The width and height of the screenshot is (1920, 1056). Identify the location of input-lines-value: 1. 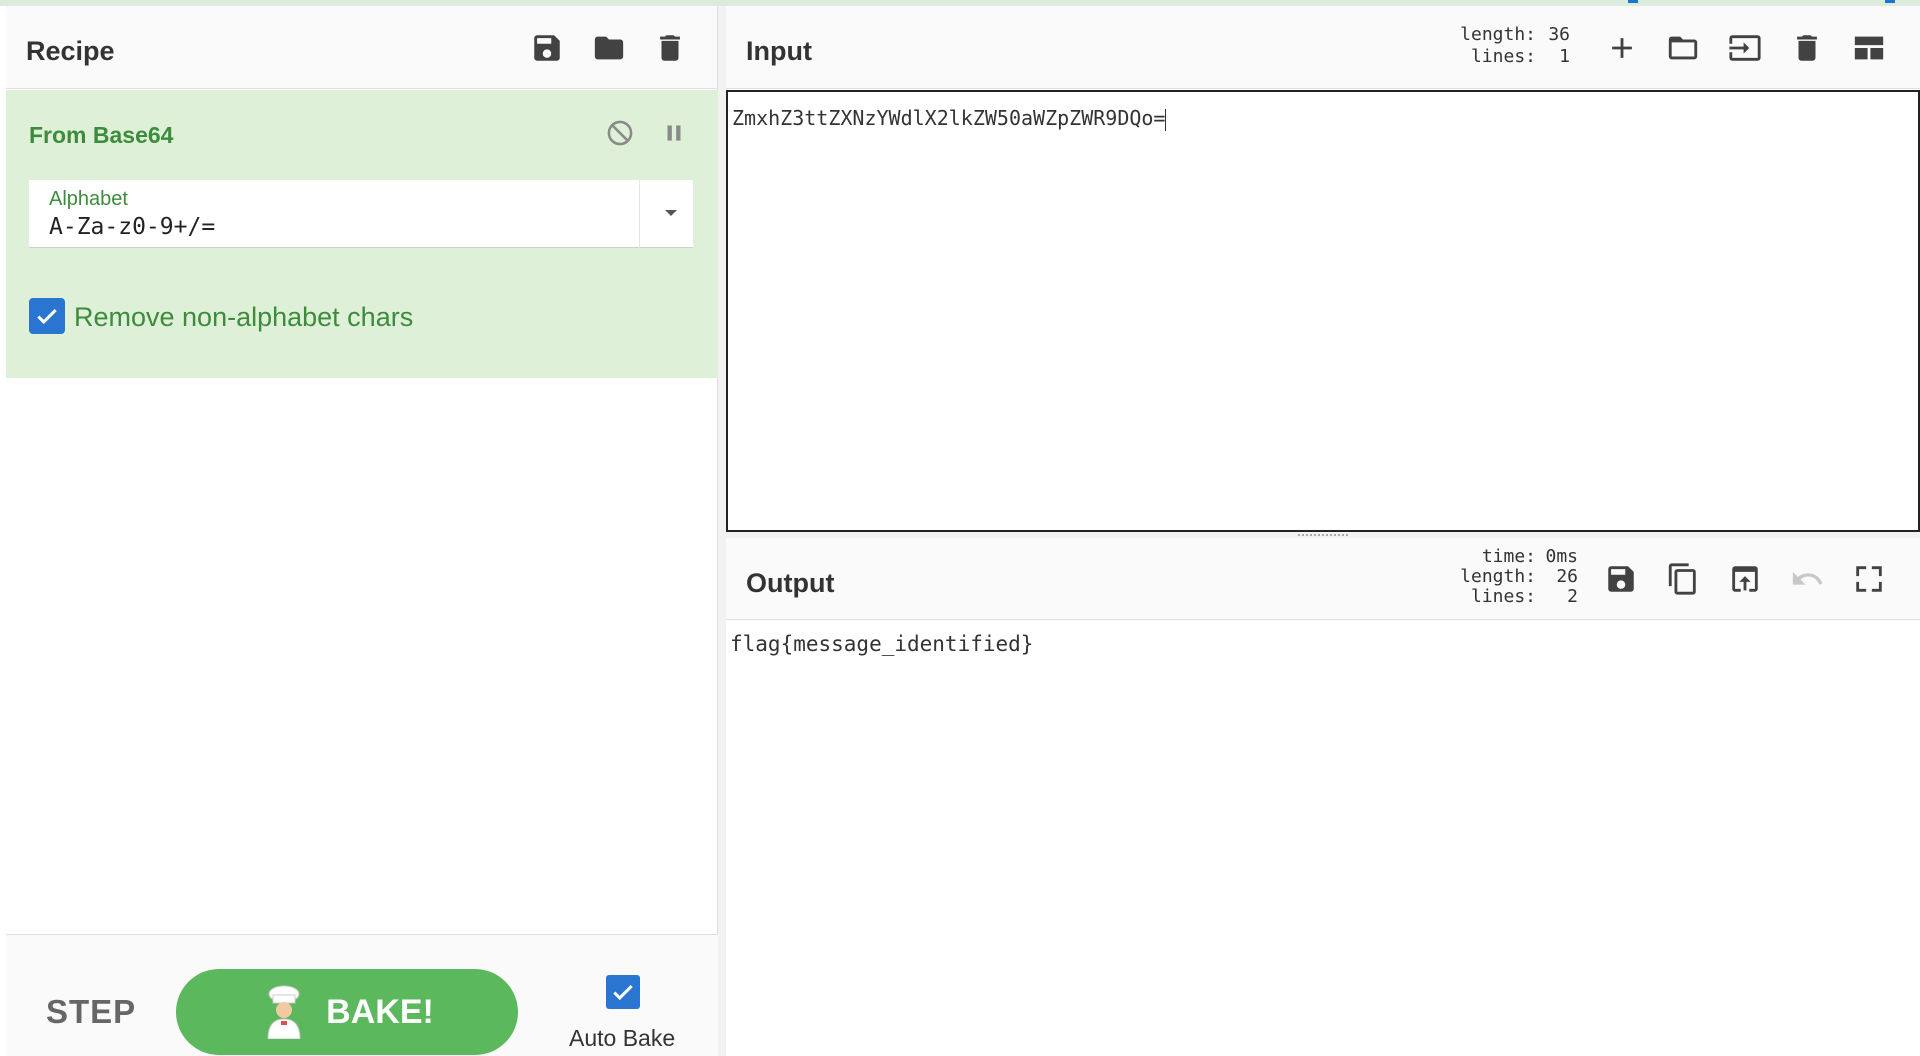
(1564, 56).